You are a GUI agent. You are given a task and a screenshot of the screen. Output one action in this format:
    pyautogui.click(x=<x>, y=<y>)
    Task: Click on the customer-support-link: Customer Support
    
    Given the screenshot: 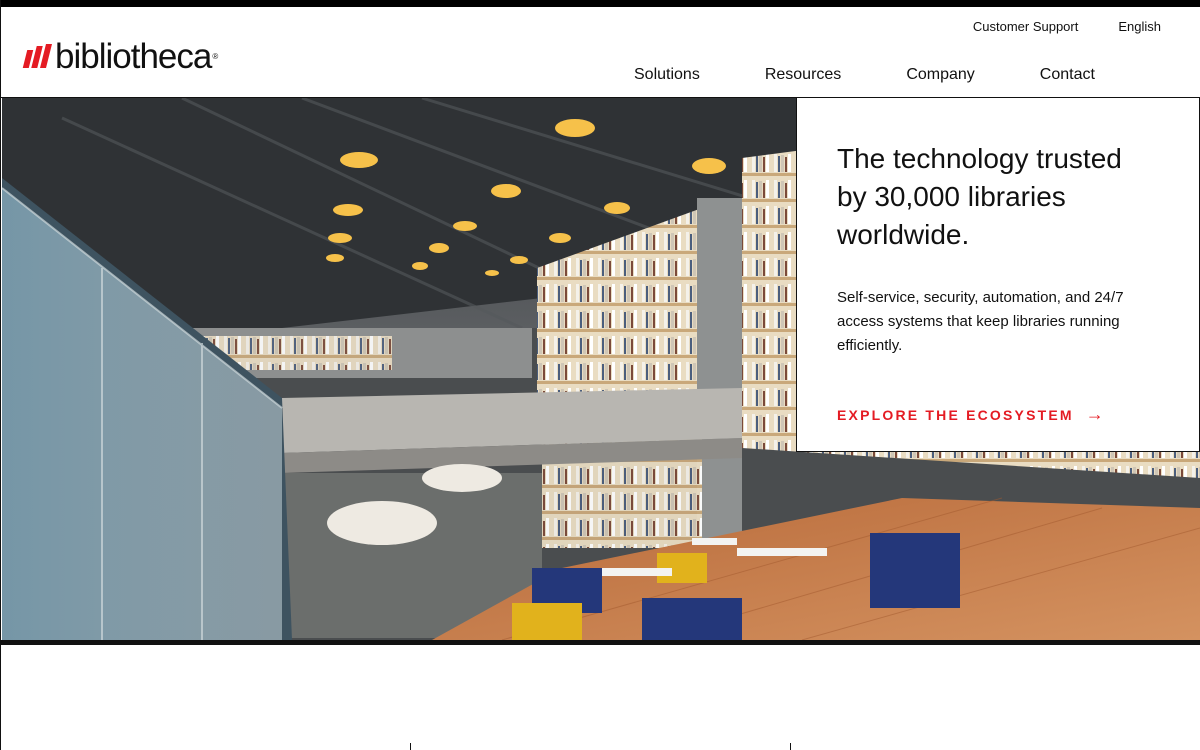 What is the action you would take?
    pyautogui.click(x=1026, y=26)
    